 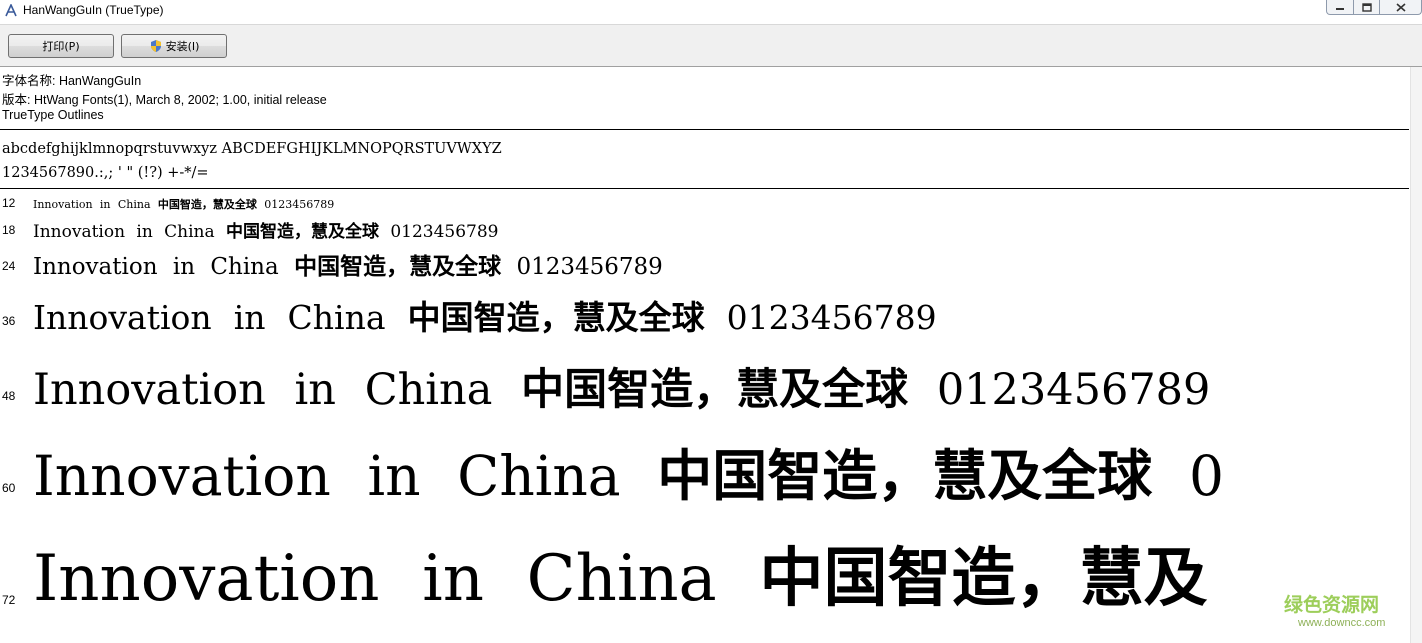 What do you see at coordinates (1207, 476) in the screenshot?
I see `sample-digits: 0` at bounding box center [1207, 476].